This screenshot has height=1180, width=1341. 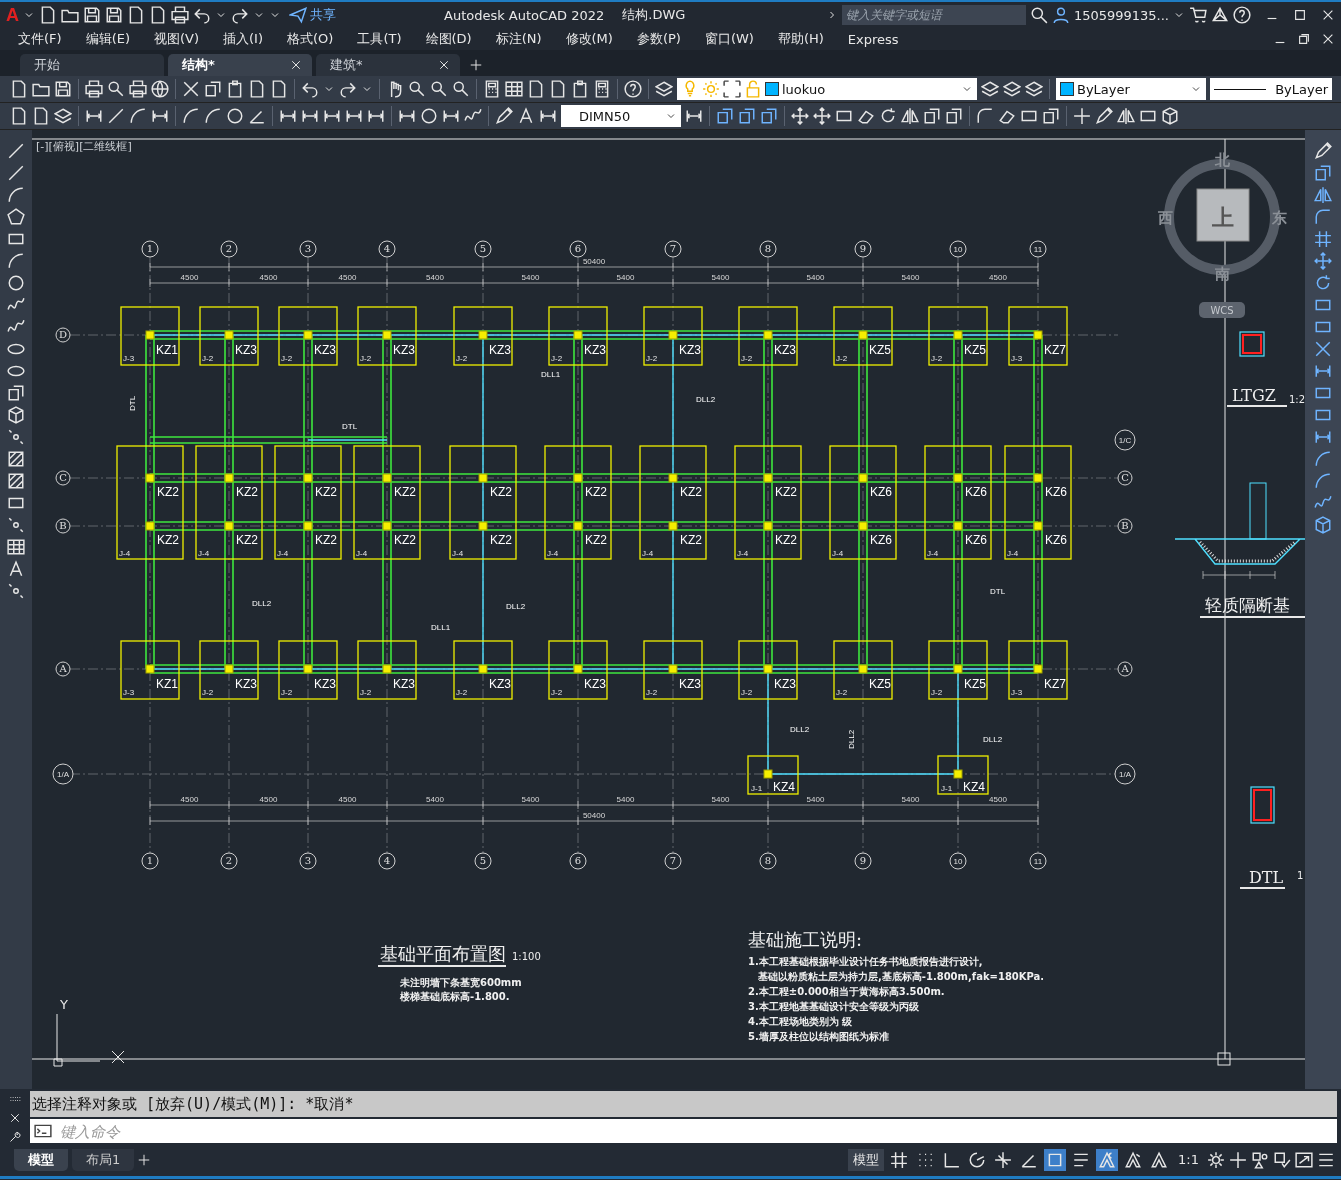 I want to click on menu-item: 帮助(H), so click(x=800, y=39).